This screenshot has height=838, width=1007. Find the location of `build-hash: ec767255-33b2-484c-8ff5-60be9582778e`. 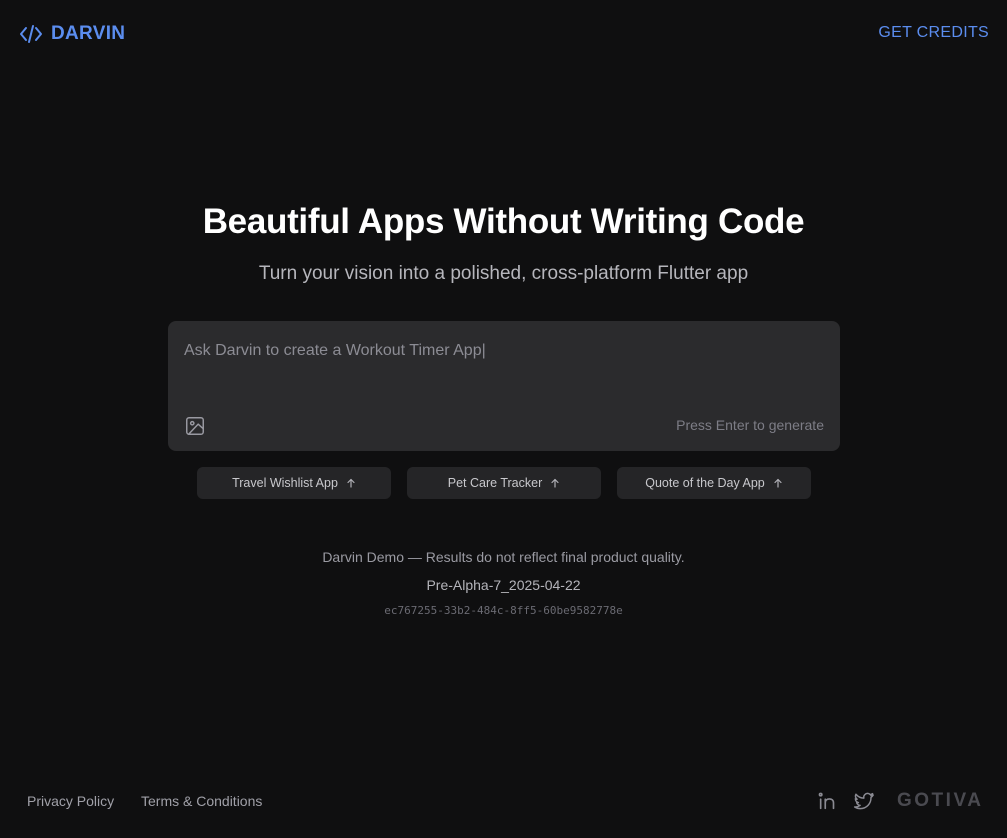

build-hash: ec767255-33b2-484c-8ff5-60be9582778e is located at coordinates (503, 610).